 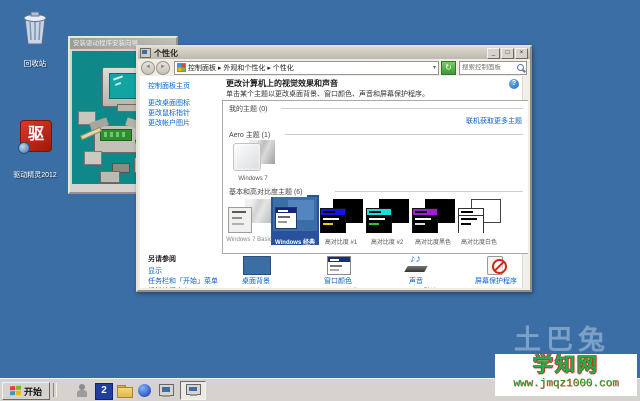 What do you see at coordinates (166, 396) in the screenshot?
I see `ql-base` at bounding box center [166, 396].